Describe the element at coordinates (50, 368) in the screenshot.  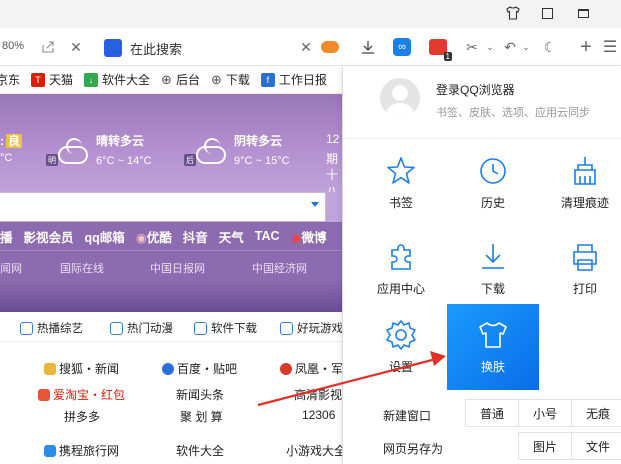
I see `sohu-icon` at that location.